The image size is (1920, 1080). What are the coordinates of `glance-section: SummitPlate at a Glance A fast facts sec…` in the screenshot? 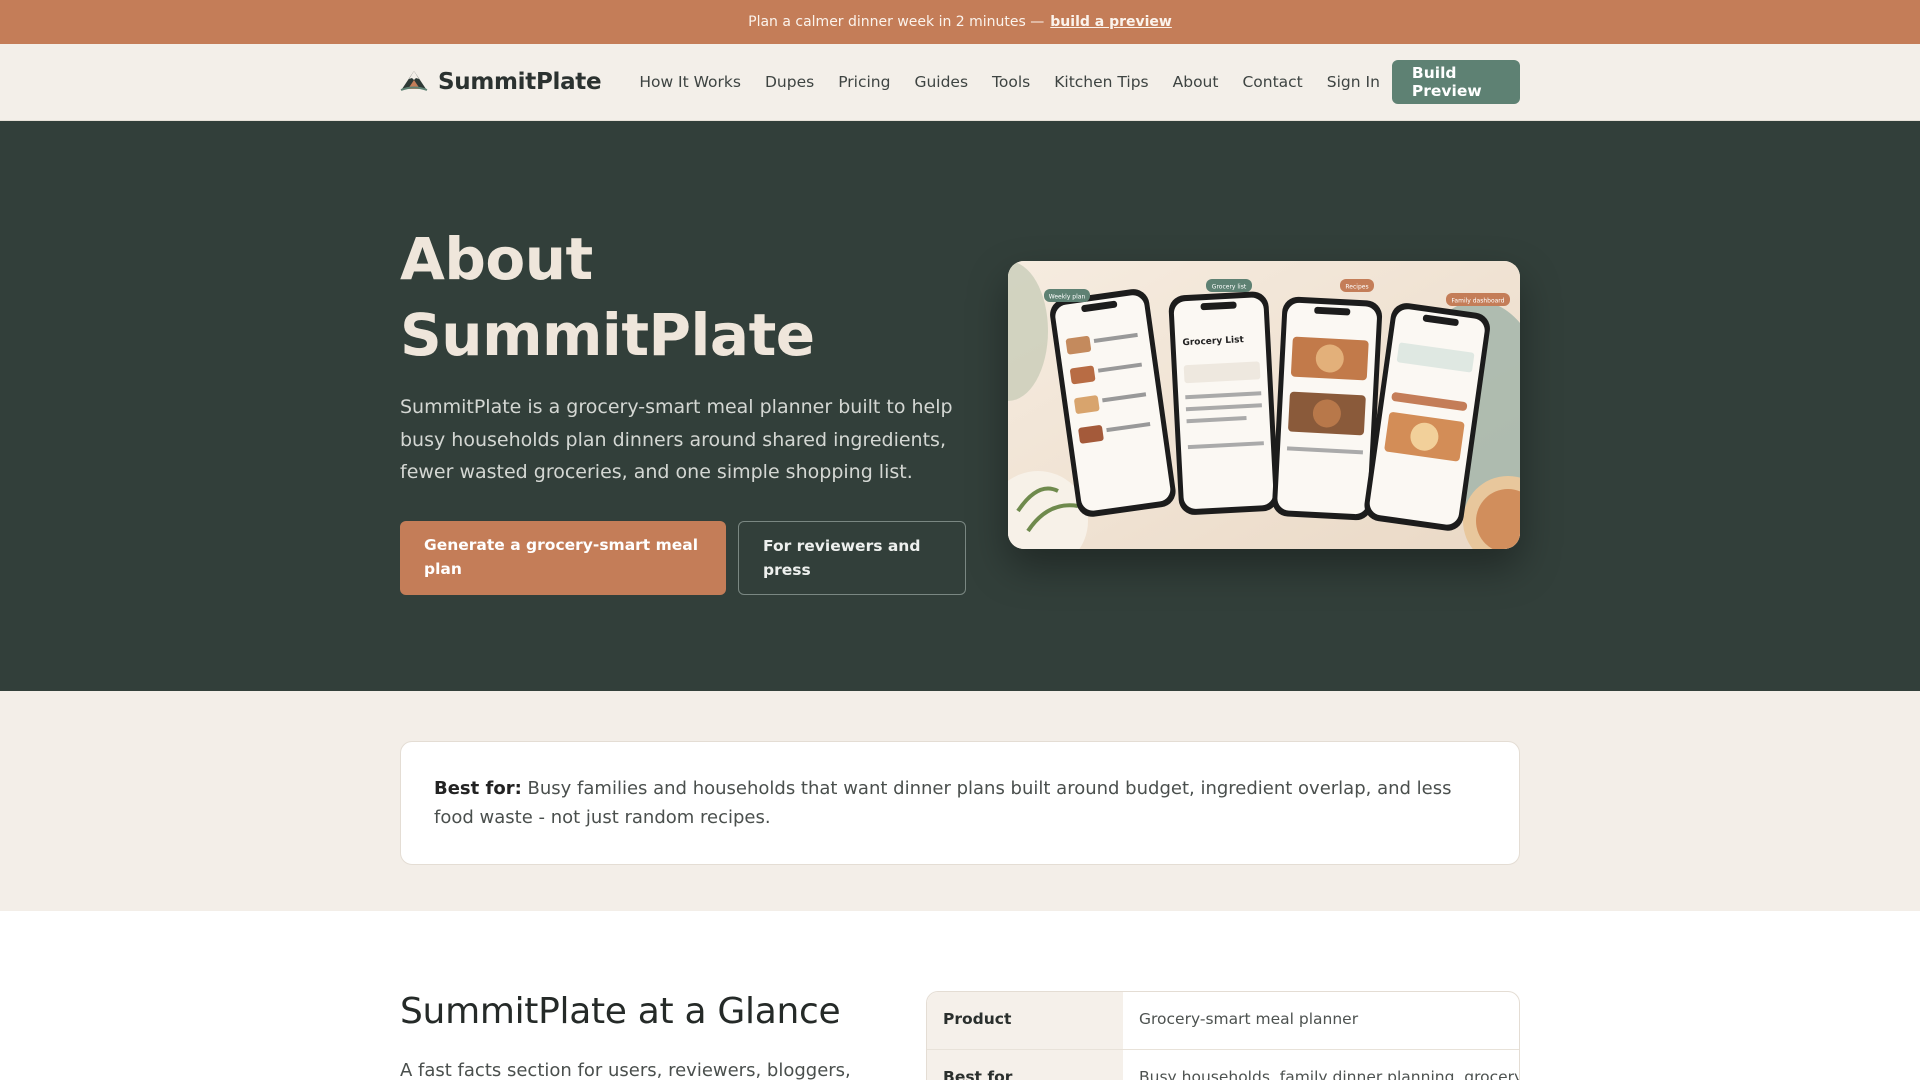 It's located at (960, 995).